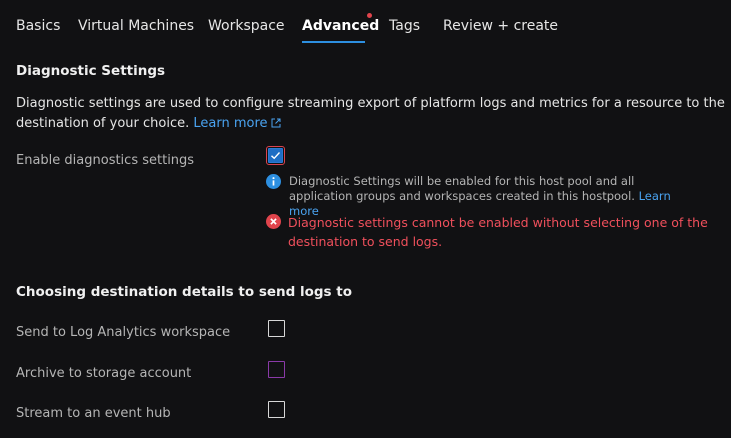 The image size is (731, 438). I want to click on tab-virtual-machines: Virtual Machines, so click(136, 26).